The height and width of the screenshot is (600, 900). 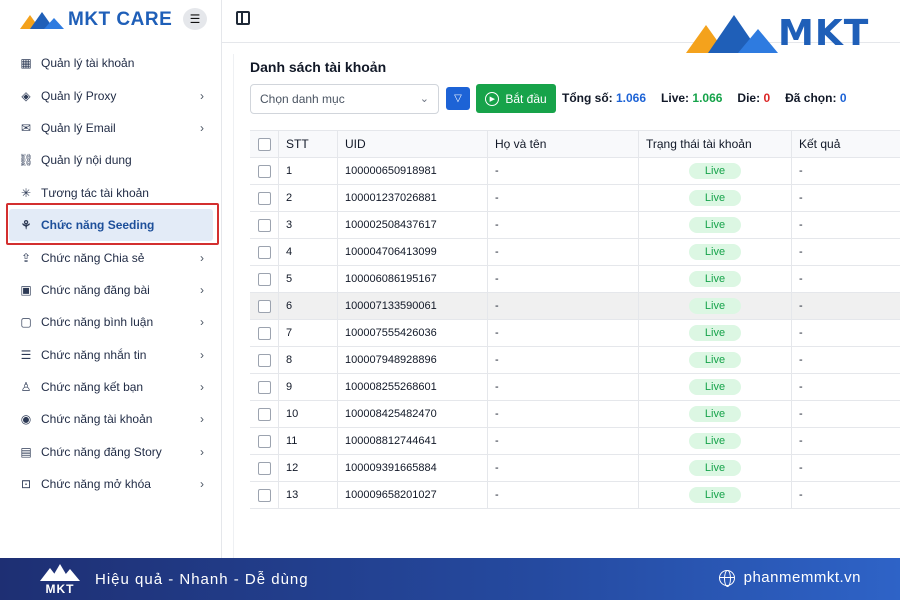 What do you see at coordinates (413, 387) in the screenshot?
I see `cell-uid: 100008255268601` at bounding box center [413, 387].